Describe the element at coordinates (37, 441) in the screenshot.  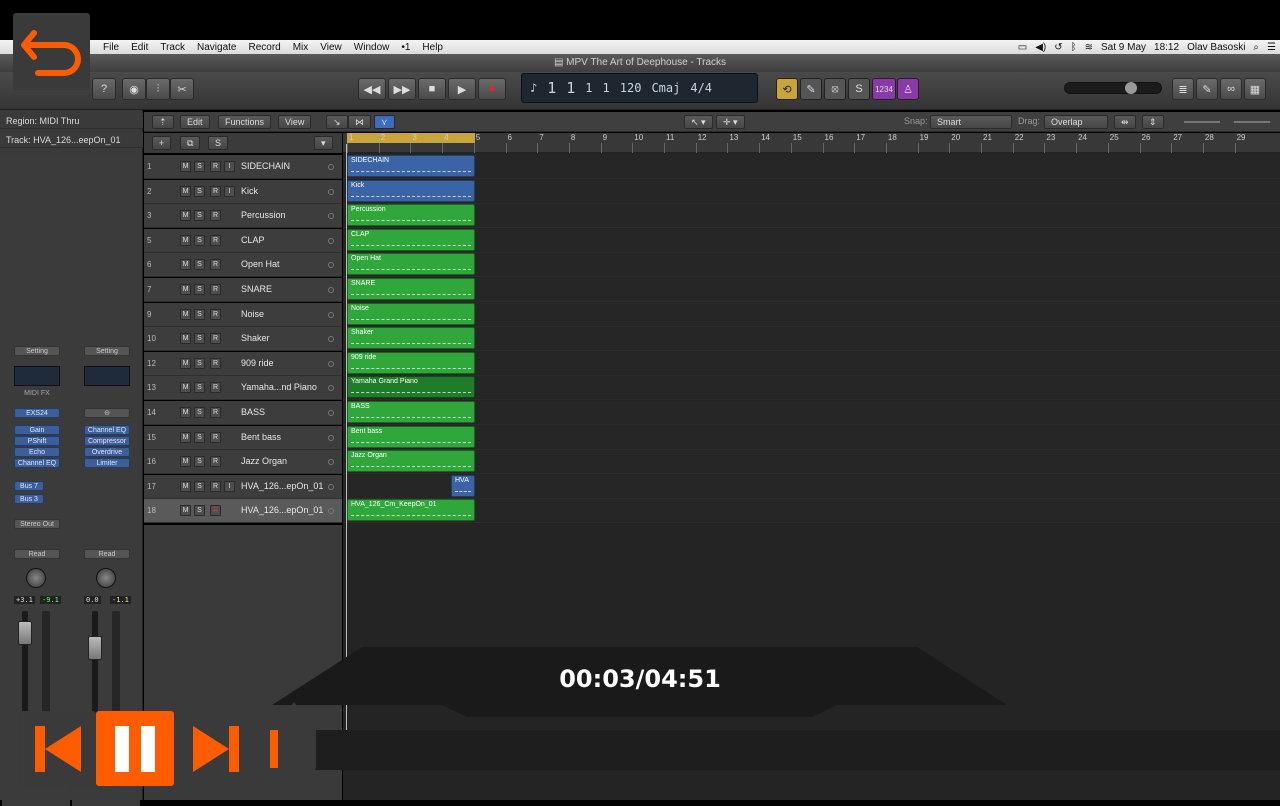
I see `strip1-plugin-slot-2: PShift` at that location.